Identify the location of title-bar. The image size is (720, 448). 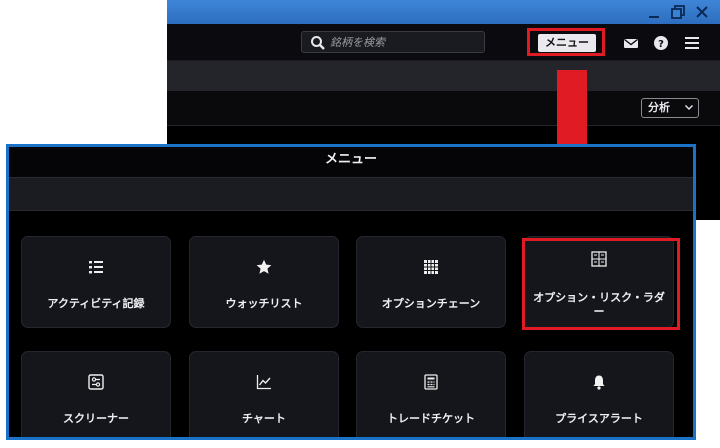
(443, 12).